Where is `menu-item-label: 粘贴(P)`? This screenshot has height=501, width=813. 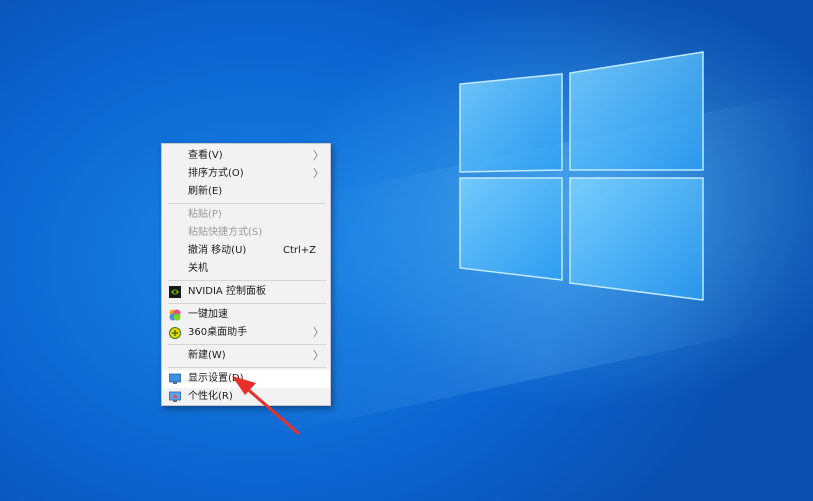 menu-item-label: 粘贴(P) is located at coordinates (205, 214).